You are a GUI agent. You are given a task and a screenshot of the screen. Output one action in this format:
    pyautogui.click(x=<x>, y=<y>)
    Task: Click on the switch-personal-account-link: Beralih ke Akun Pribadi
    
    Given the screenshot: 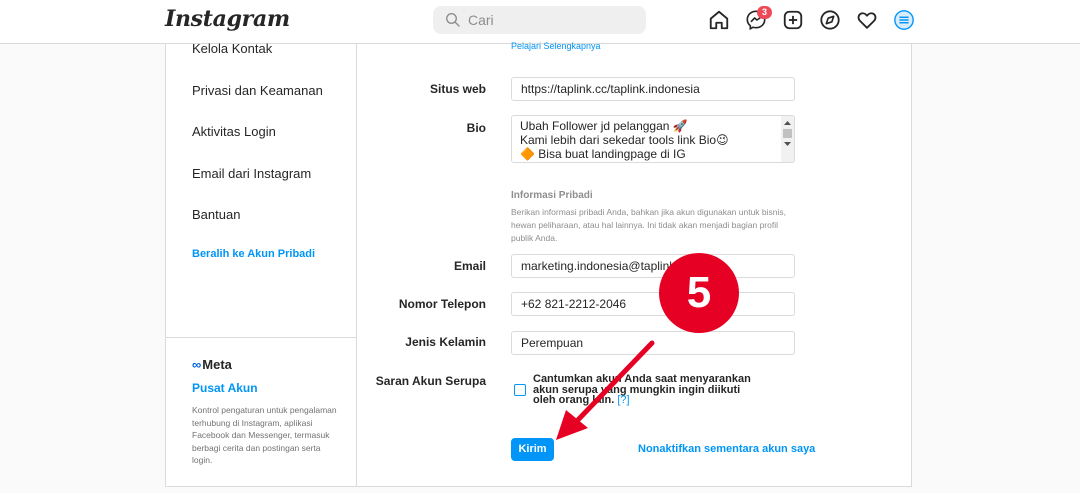 What is the action you would take?
    pyautogui.click(x=253, y=254)
    